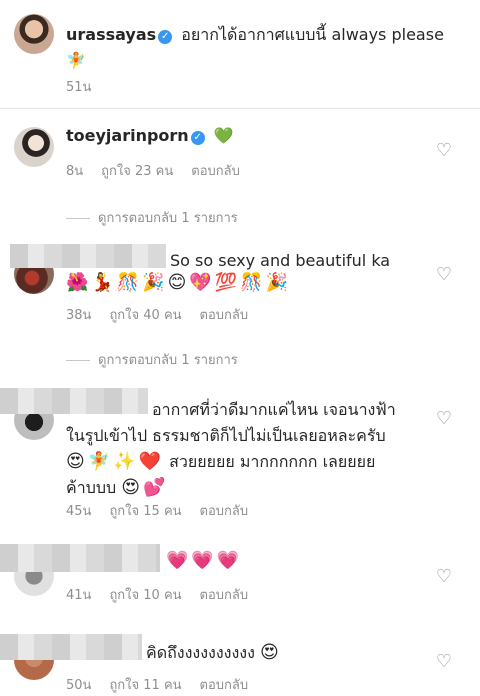  What do you see at coordinates (111, 34) in the screenshot?
I see `caption-username: urassayas` at bounding box center [111, 34].